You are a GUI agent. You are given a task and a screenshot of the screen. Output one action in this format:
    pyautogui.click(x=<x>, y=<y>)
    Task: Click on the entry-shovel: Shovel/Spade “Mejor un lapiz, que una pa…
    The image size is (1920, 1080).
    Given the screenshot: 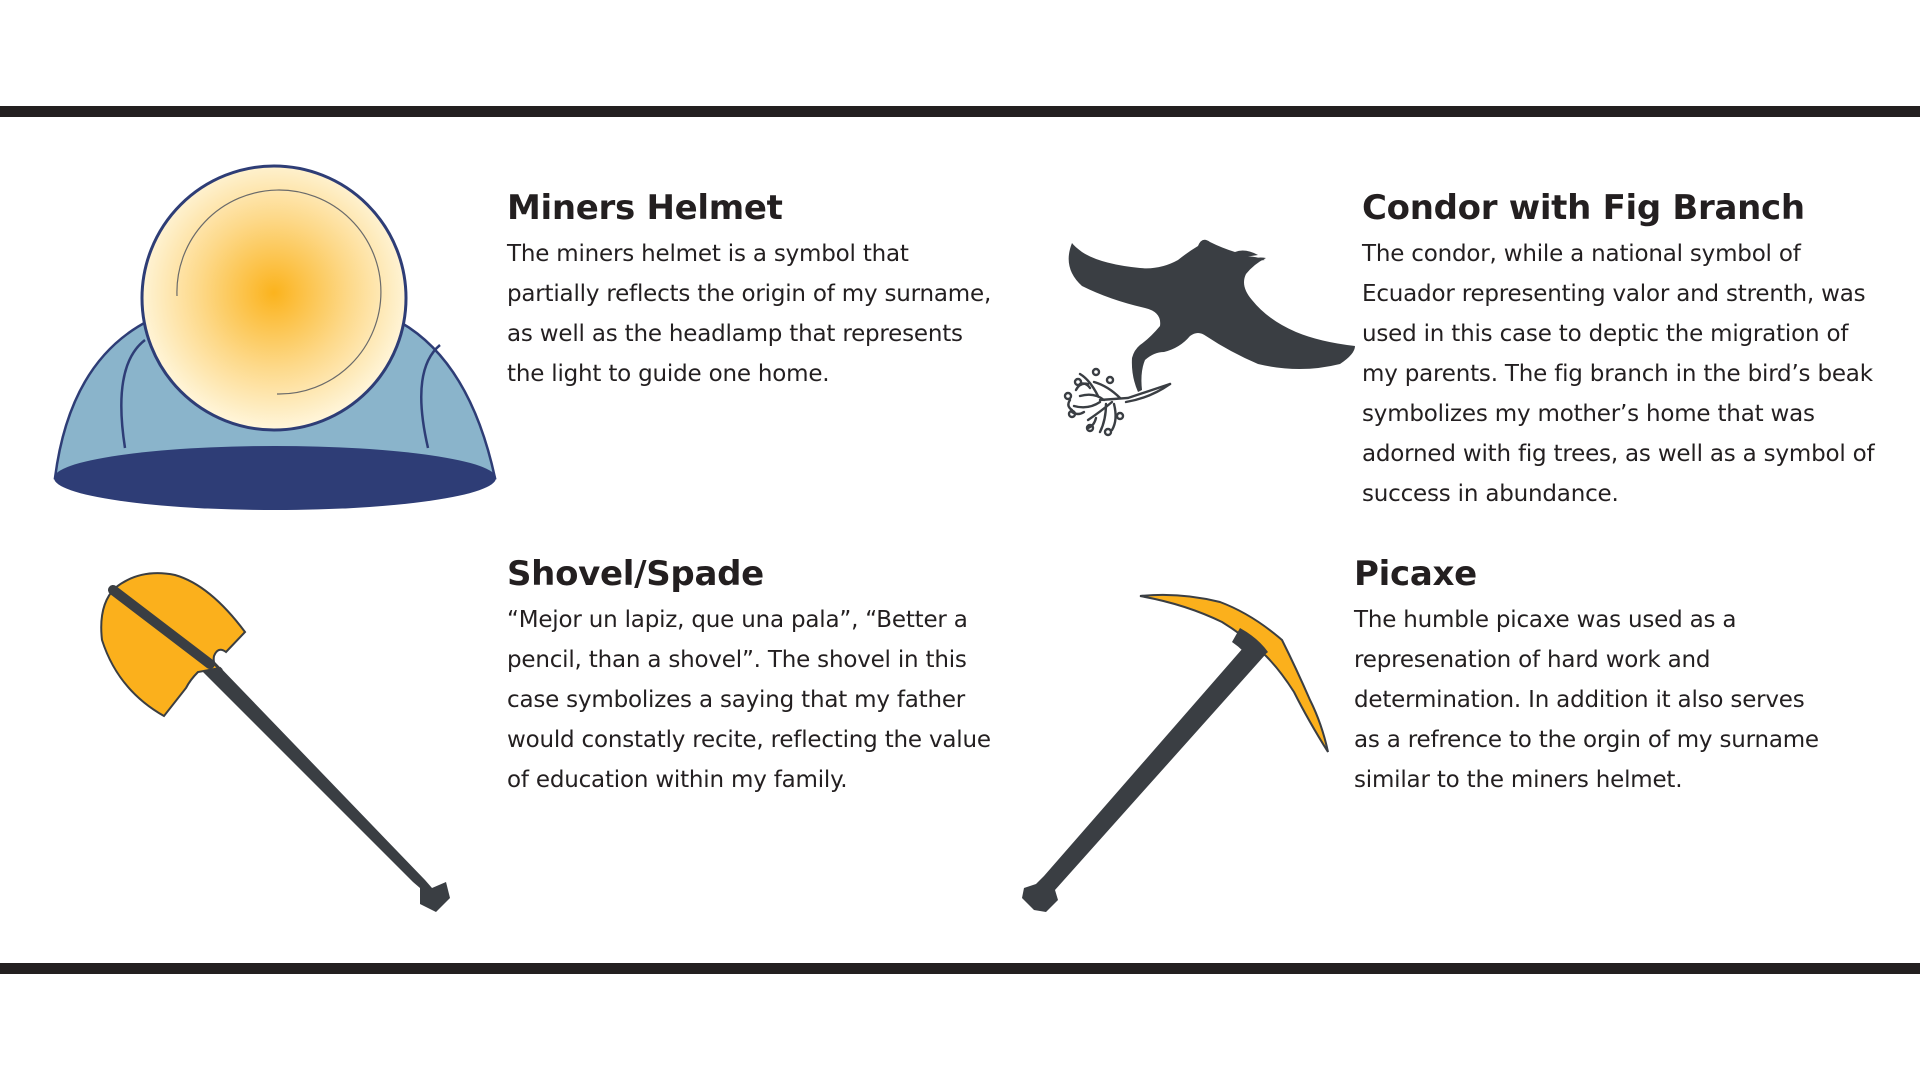 What is the action you would take?
    pyautogui.click(x=757, y=676)
    